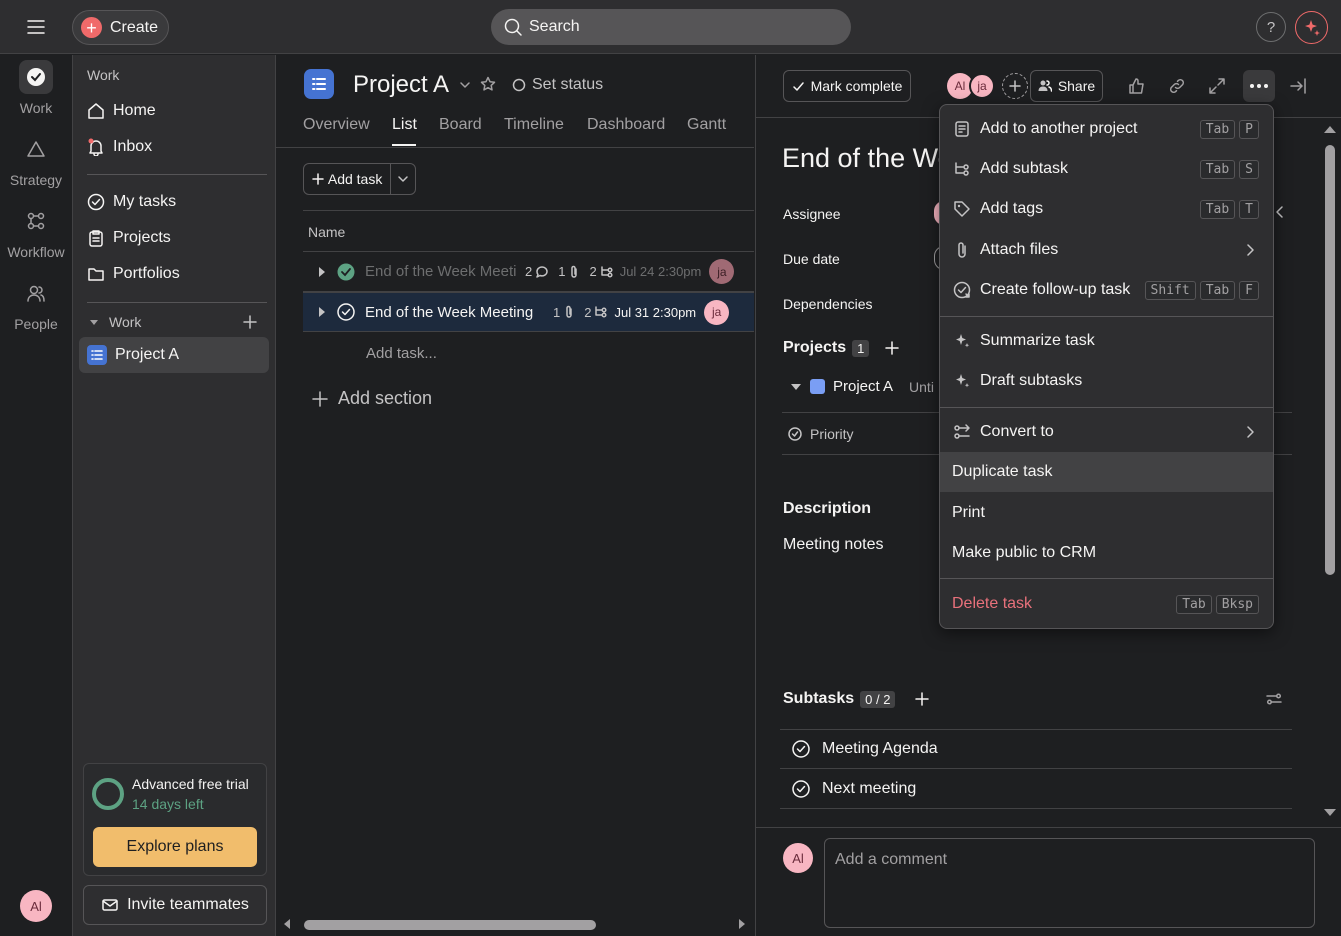 This screenshot has width=1341, height=936. What do you see at coordinates (671, 27) in the screenshot?
I see `search-input: Search` at bounding box center [671, 27].